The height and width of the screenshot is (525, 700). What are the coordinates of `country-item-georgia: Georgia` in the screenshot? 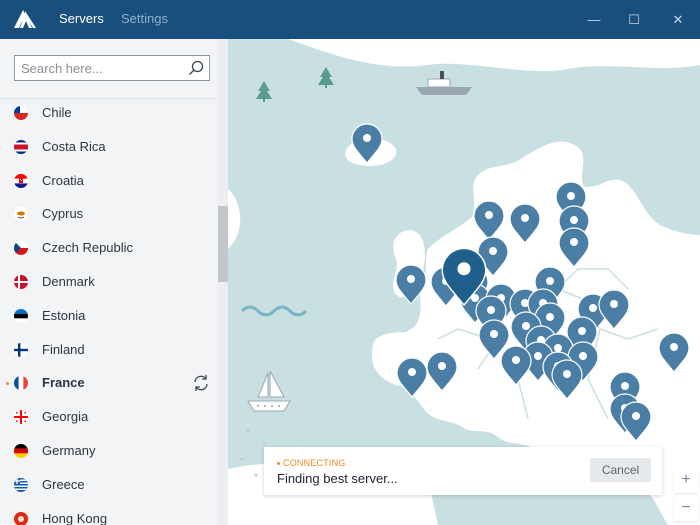 It's located at (109, 417).